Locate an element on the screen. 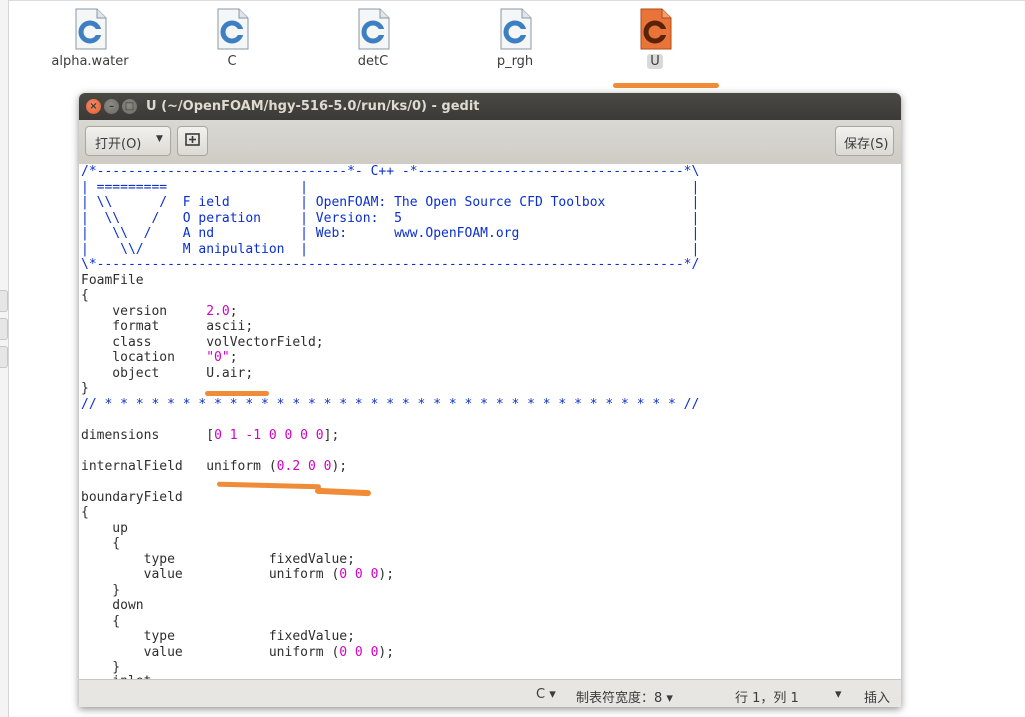  code-key: location is located at coordinates (144, 357).